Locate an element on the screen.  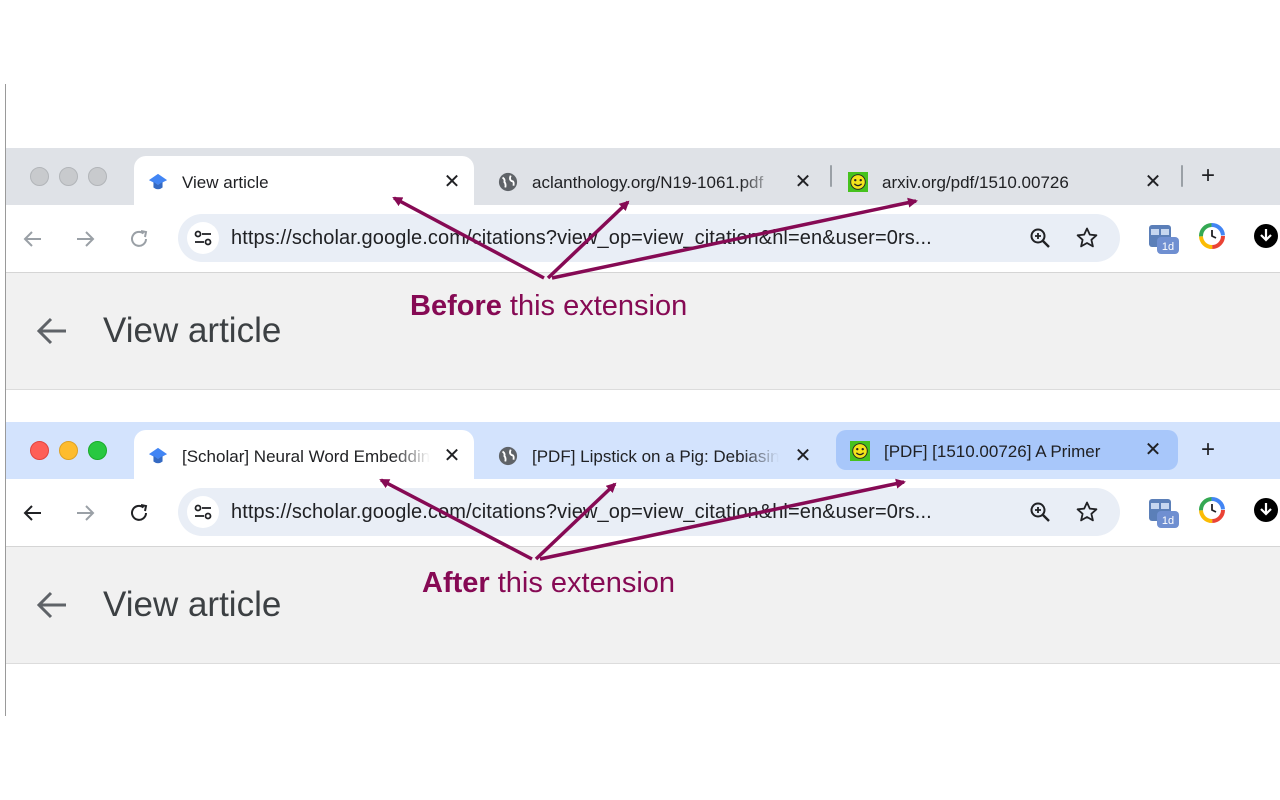
tab-scholar: [Scholar] Neural Word Embeddings ✕ is located at coordinates (304, 454).